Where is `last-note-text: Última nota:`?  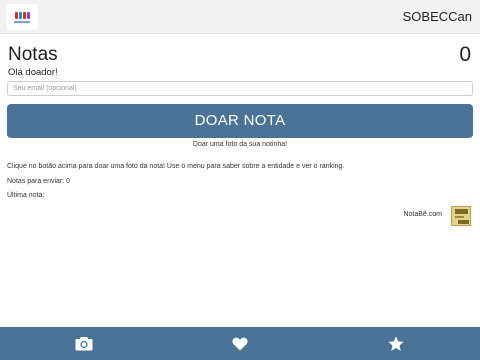 last-note-text: Última nota: is located at coordinates (26, 195).